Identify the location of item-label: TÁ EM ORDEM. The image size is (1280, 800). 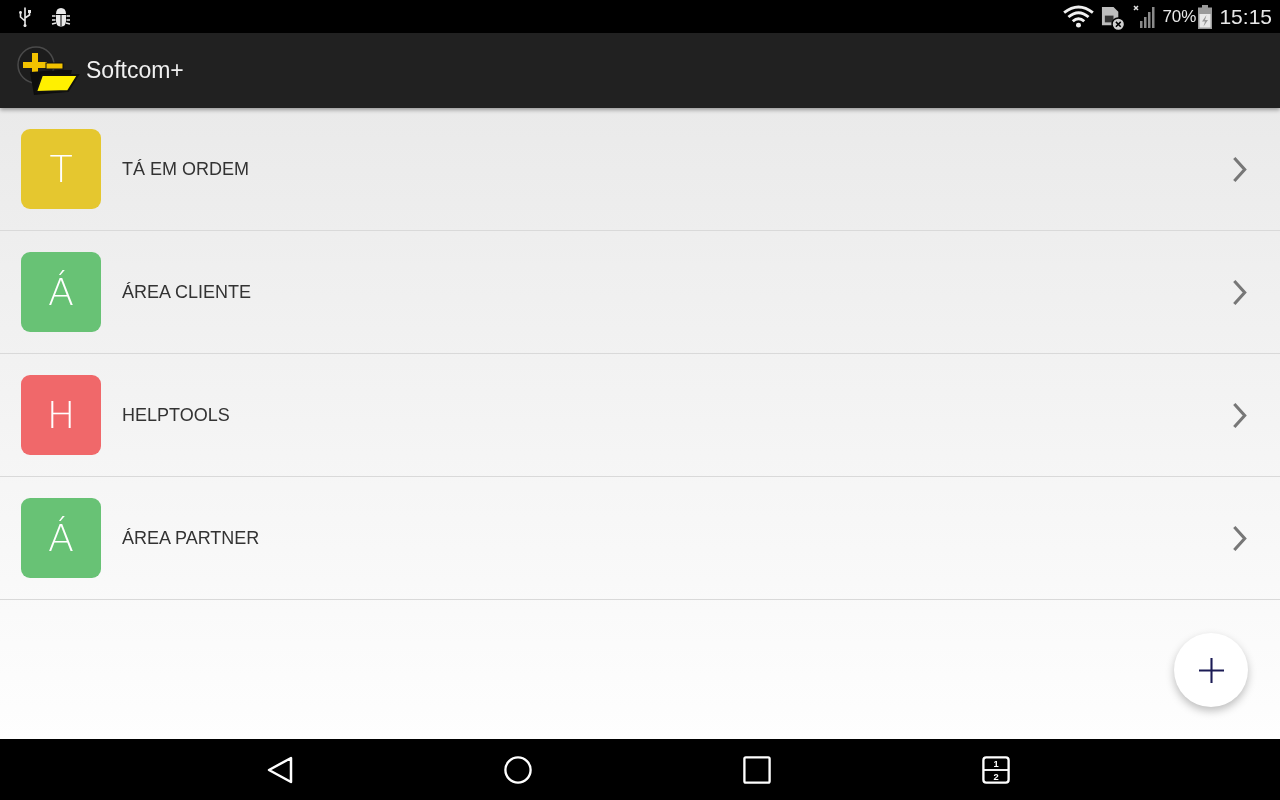
(186, 169).